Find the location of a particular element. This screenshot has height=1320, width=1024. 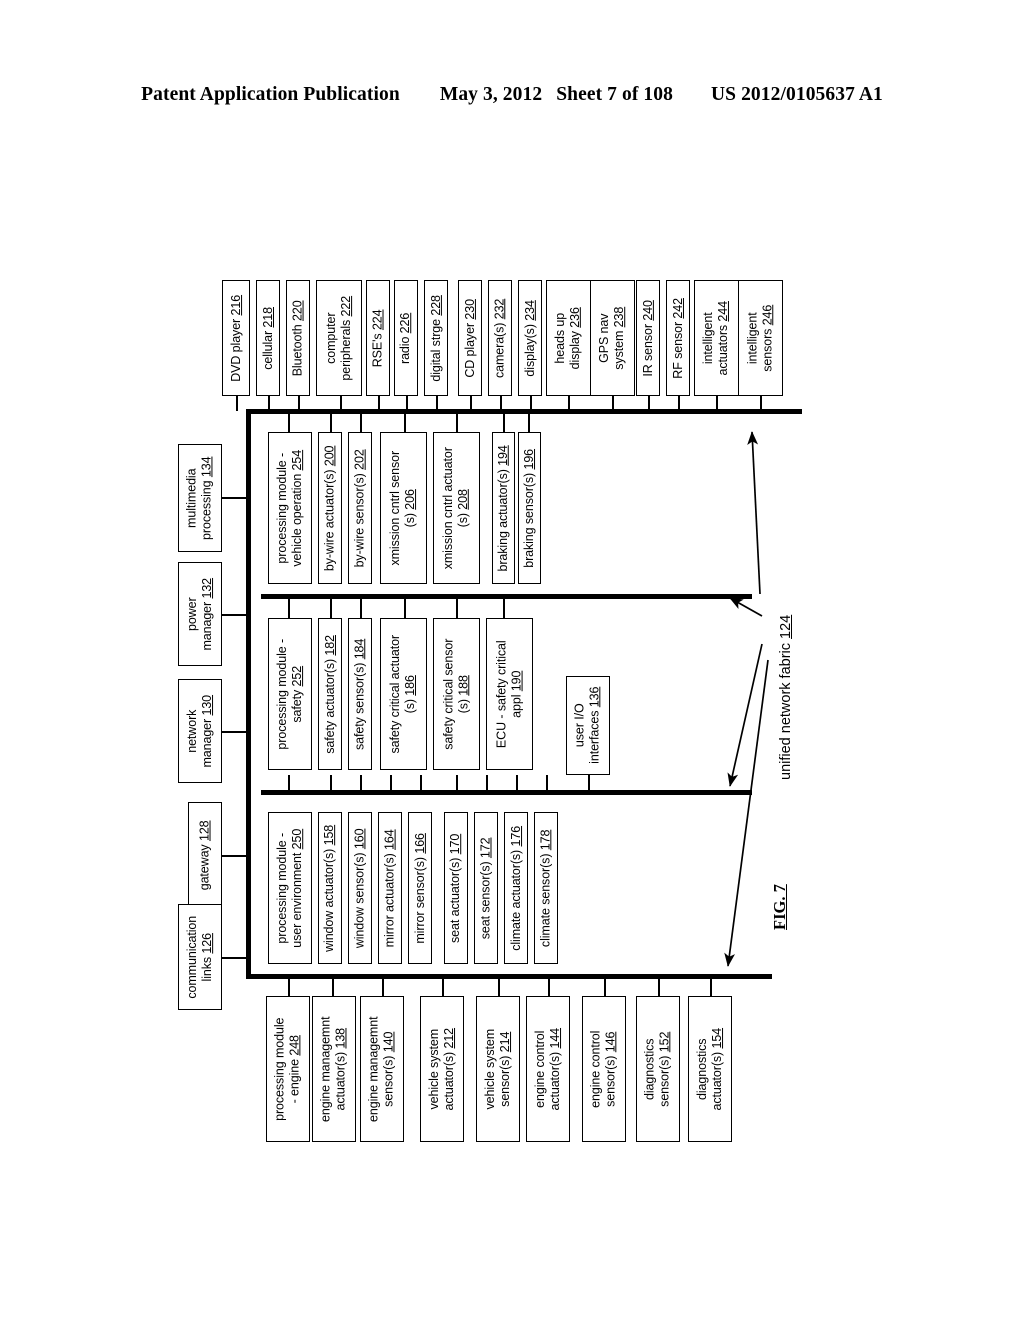

fabric-ref: 124 is located at coordinates (786, 626).